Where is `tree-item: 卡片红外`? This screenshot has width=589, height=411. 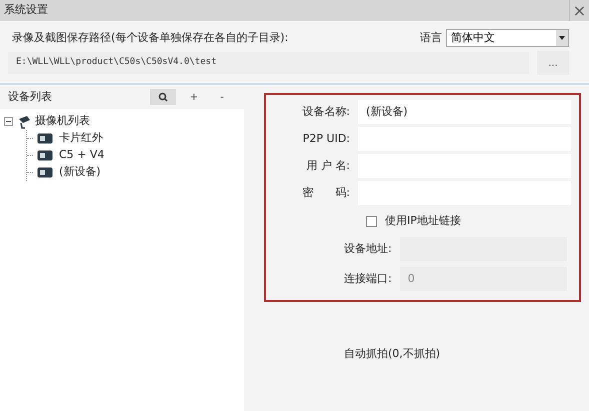 tree-item: 卡片红外 is located at coordinates (81, 138).